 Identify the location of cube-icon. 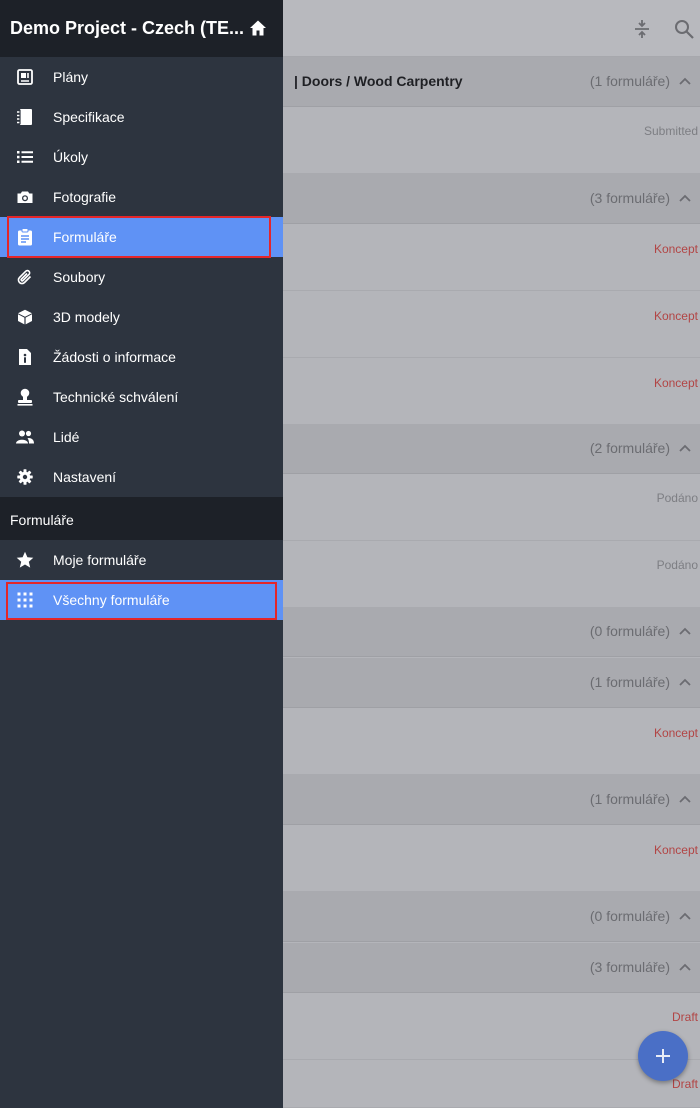
(25, 317).